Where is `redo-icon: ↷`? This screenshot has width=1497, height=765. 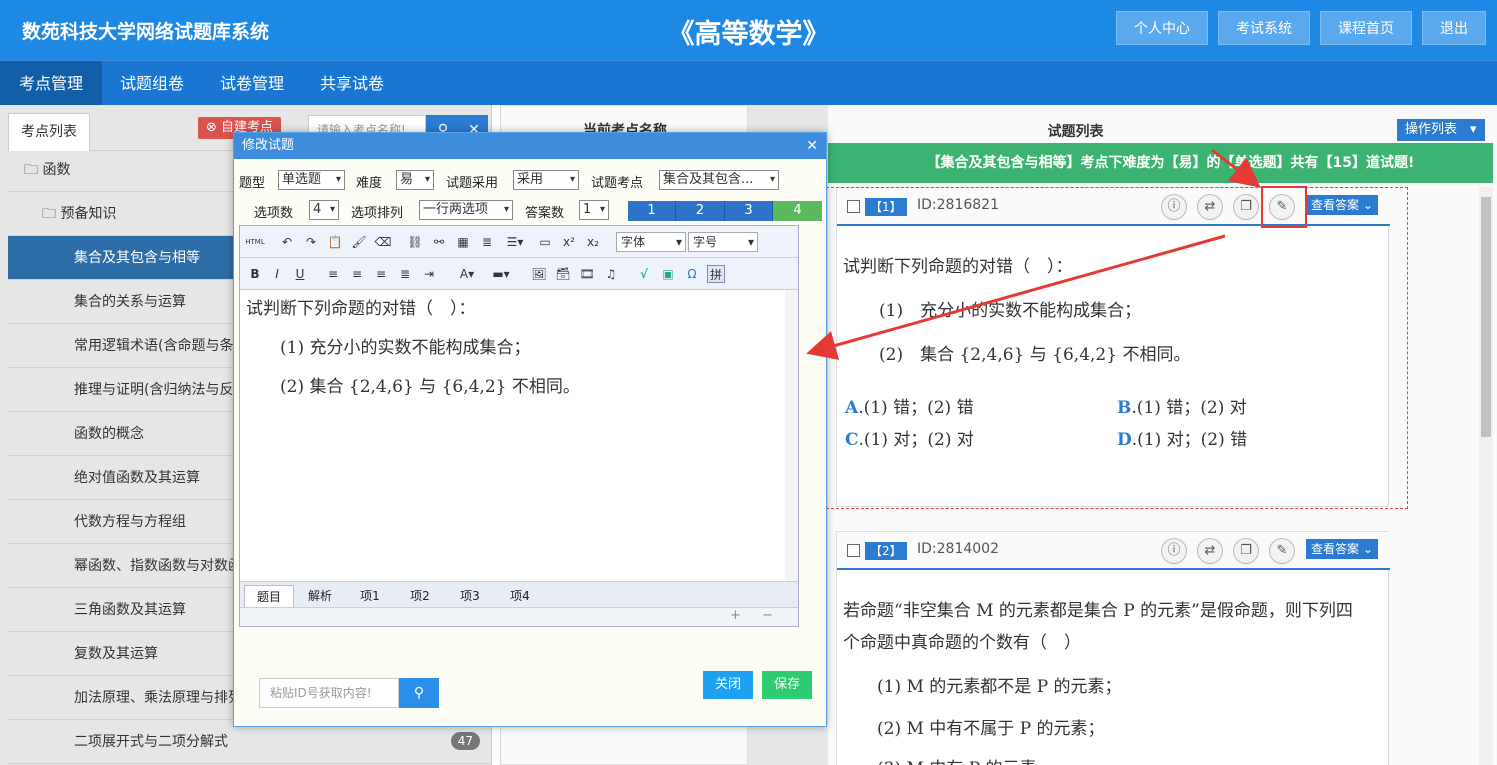
redo-icon: ↷ is located at coordinates (311, 242).